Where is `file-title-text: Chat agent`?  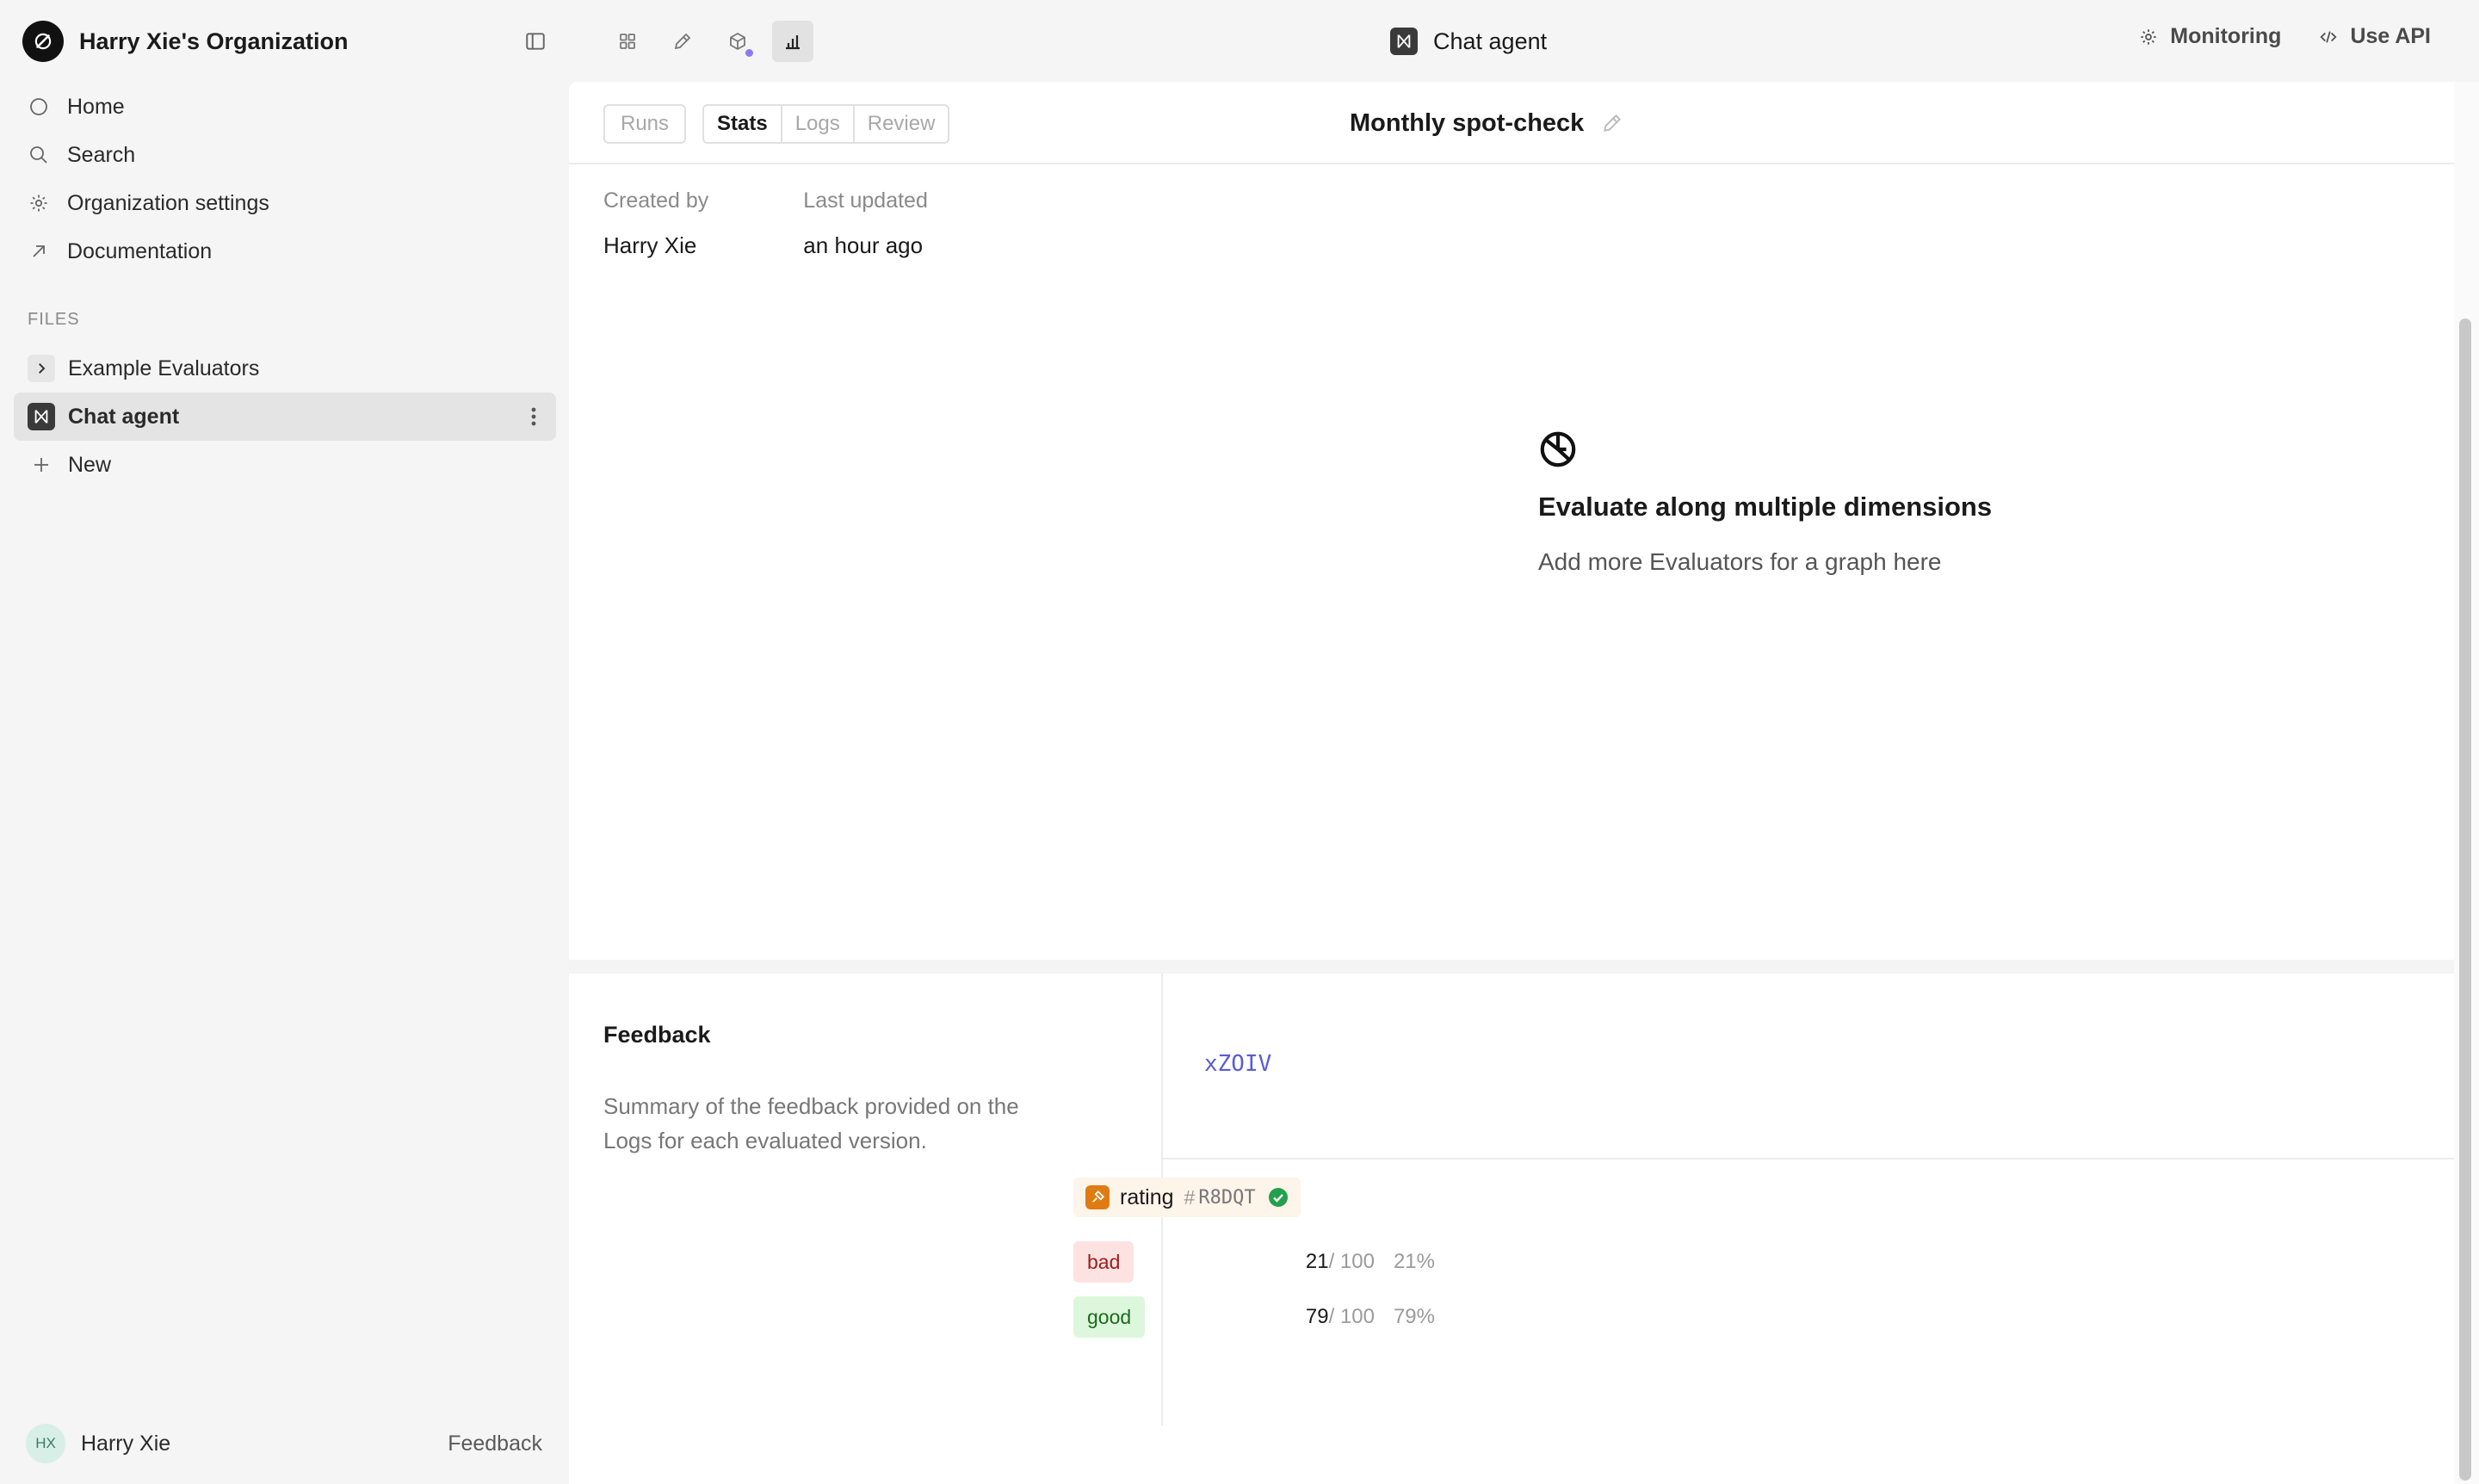
file-title-text: Chat agent is located at coordinates (1490, 41).